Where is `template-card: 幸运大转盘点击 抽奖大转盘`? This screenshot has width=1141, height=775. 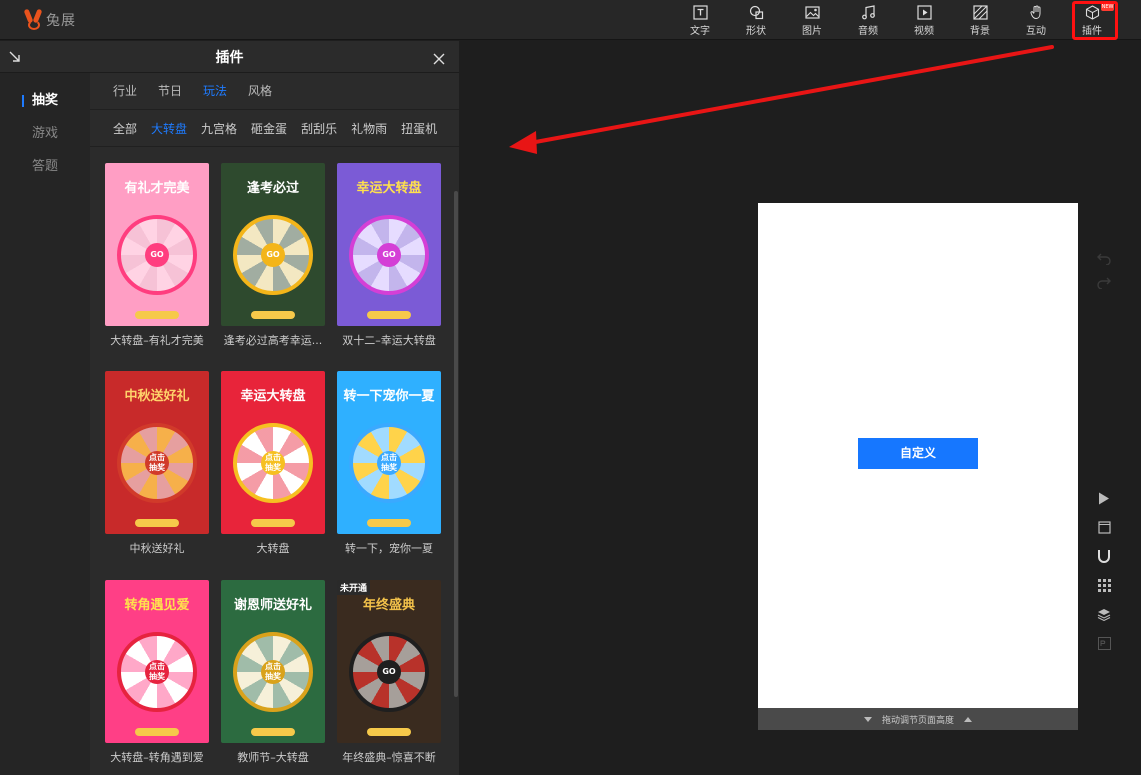 template-card: 幸运大转盘点击 抽奖大转盘 is located at coordinates (266, 456).